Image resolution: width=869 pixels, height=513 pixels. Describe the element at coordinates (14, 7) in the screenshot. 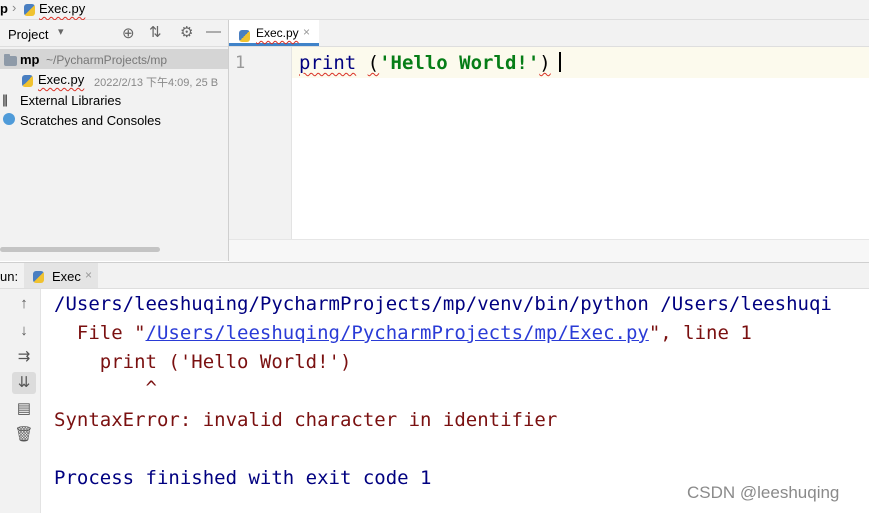

I see `chevron-right-icon: ›` at that location.